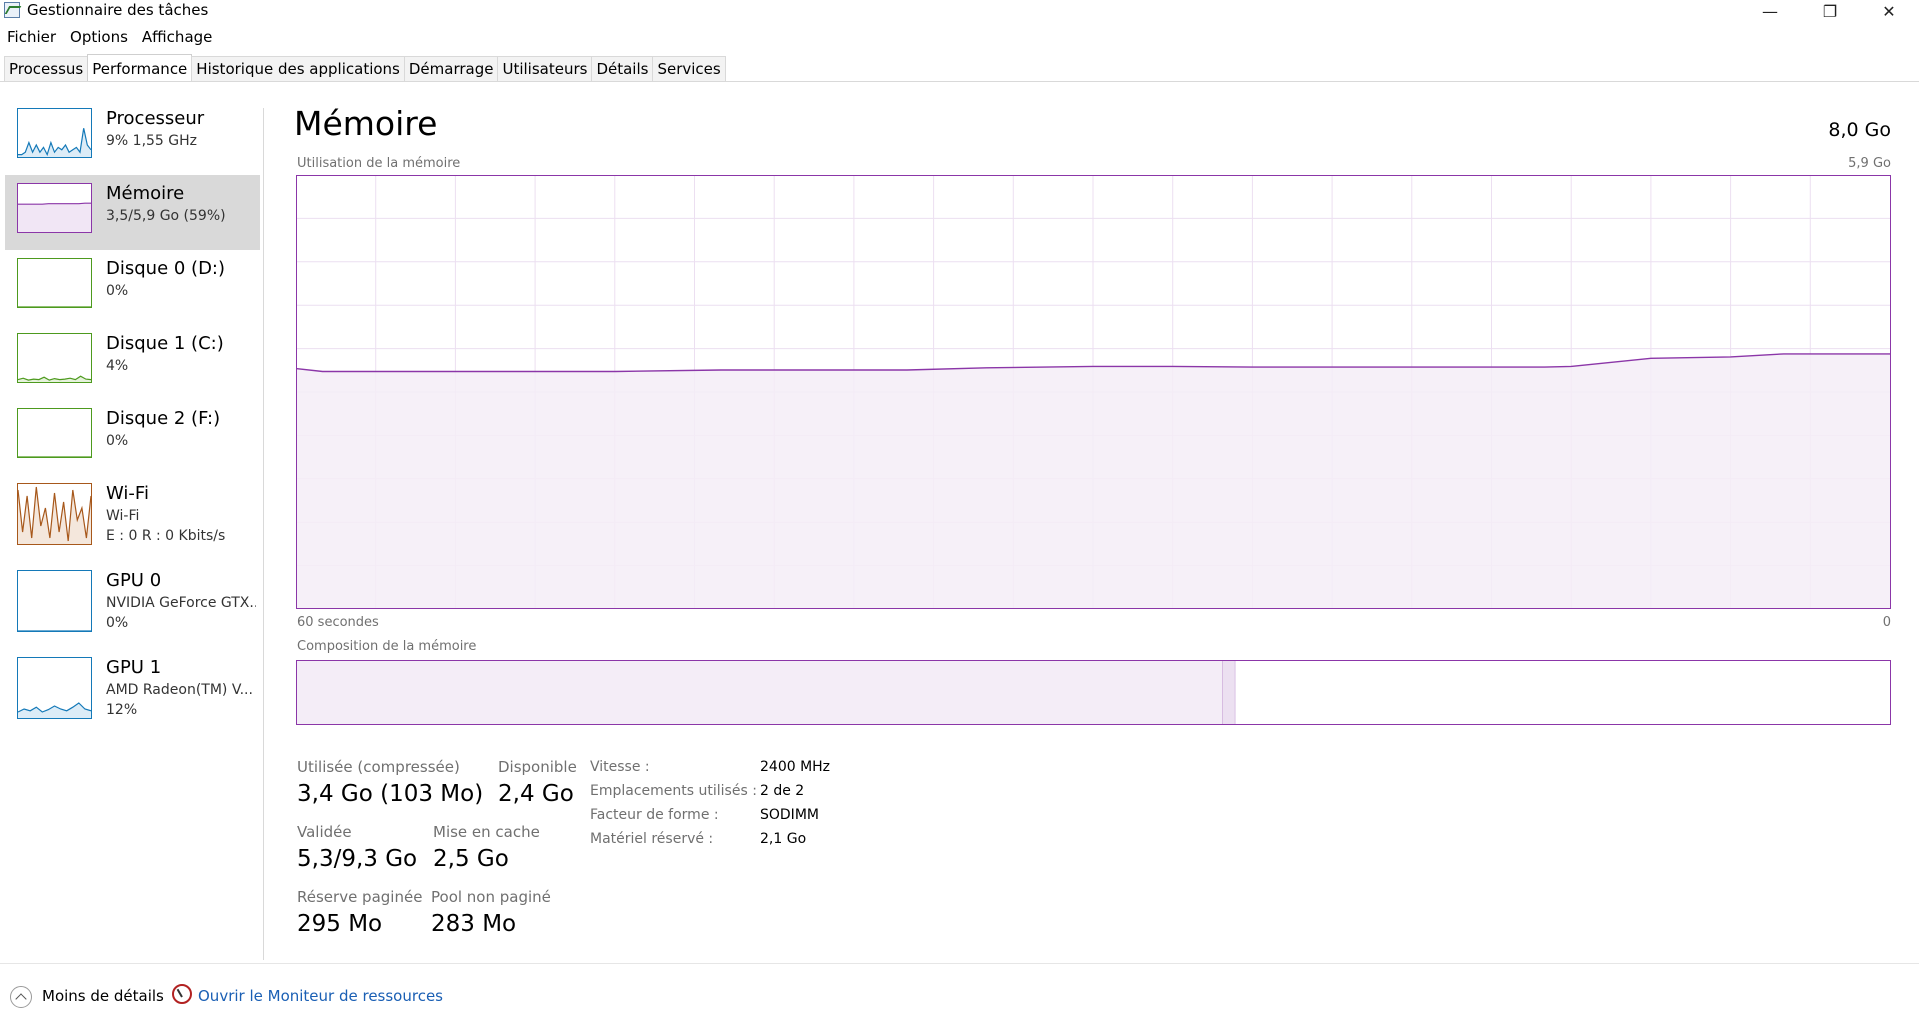  I want to click on disk1-sparkline, so click(54, 358).